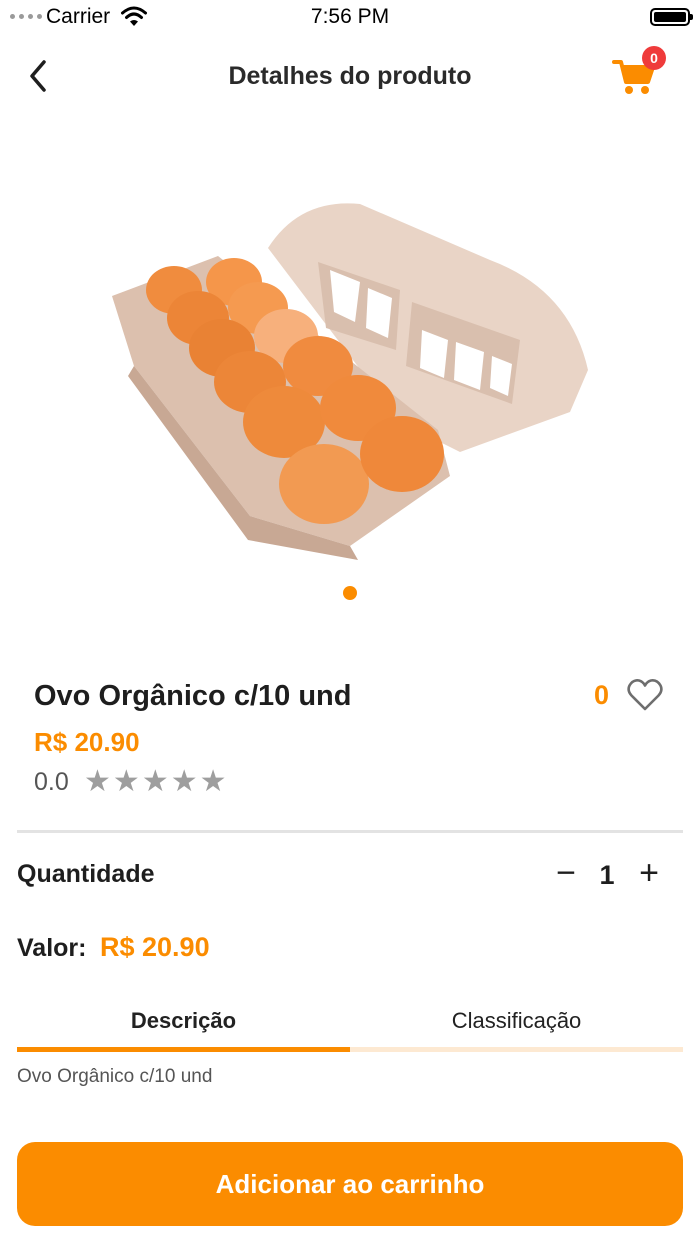  What do you see at coordinates (602, 695) in the screenshot?
I see `likes-count: 0` at bounding box center [602, 695].